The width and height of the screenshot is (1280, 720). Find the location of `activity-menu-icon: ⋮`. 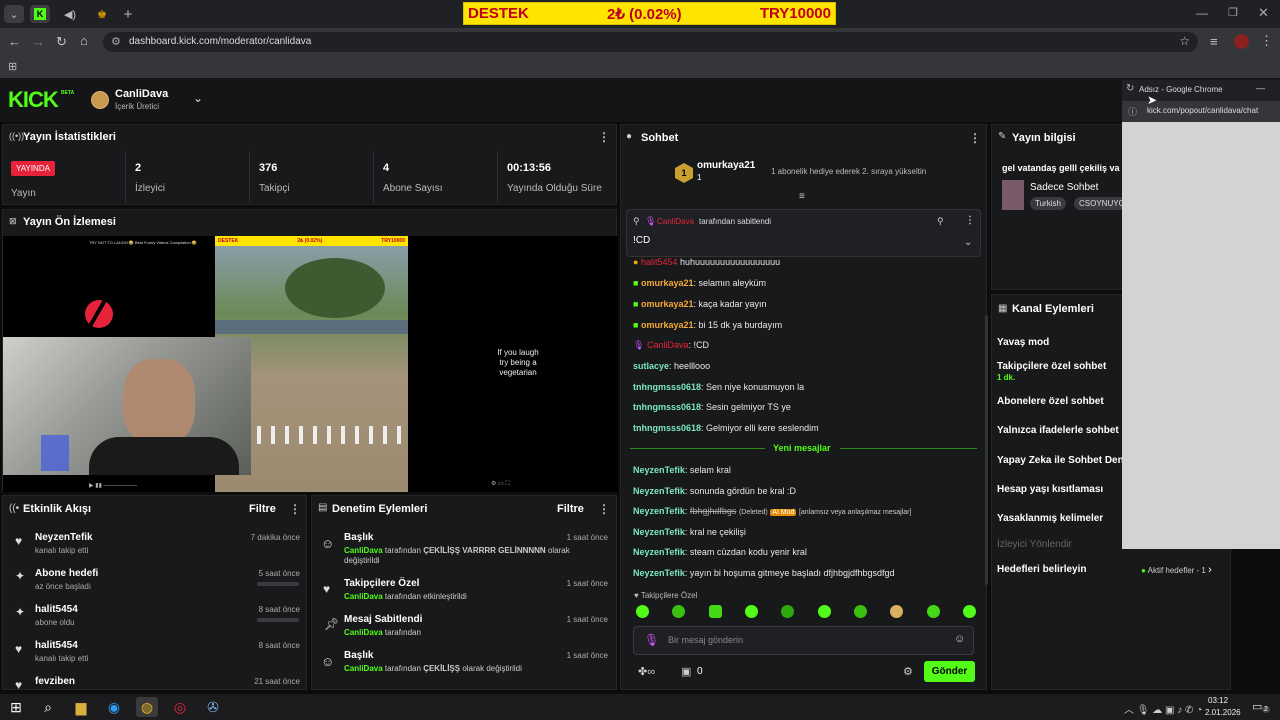

activity-menu-icon: ⋮ is located at coordinates (295, 509).